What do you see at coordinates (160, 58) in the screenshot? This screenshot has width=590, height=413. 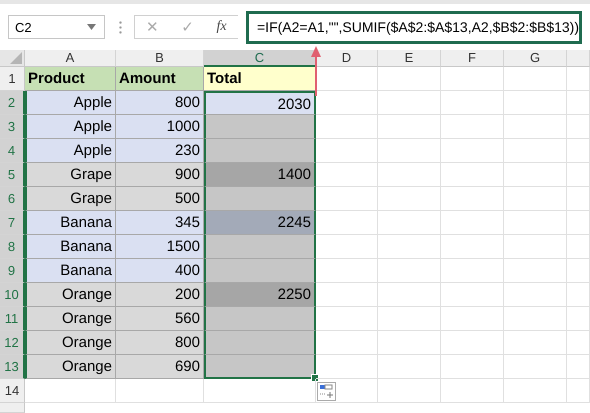 I see `column-header: B` at bounding box center [160, 58].